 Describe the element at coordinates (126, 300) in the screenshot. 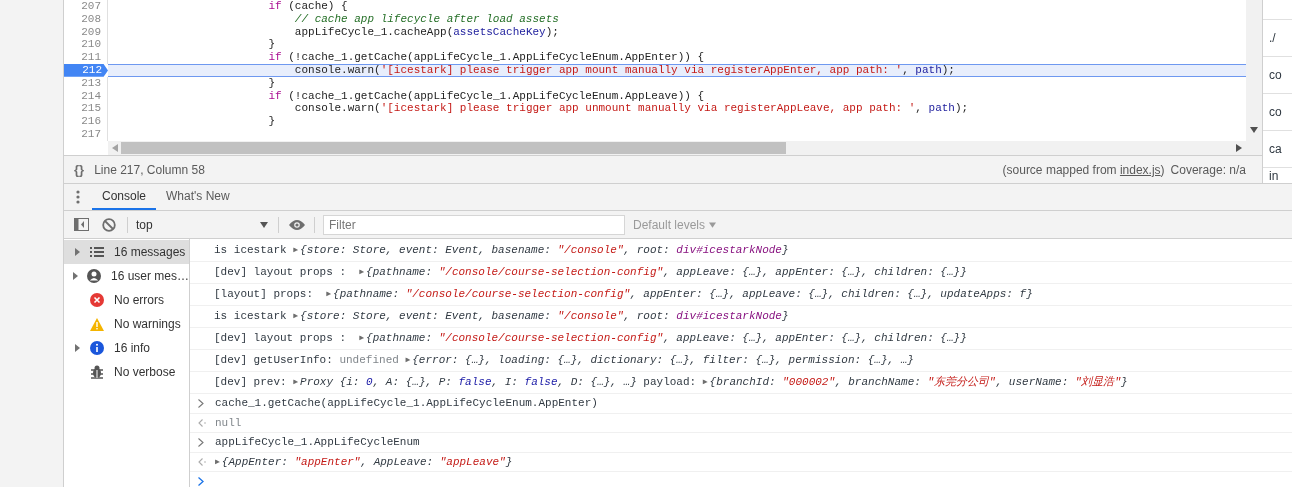

I see `sidebar-item: No errors` at that location.